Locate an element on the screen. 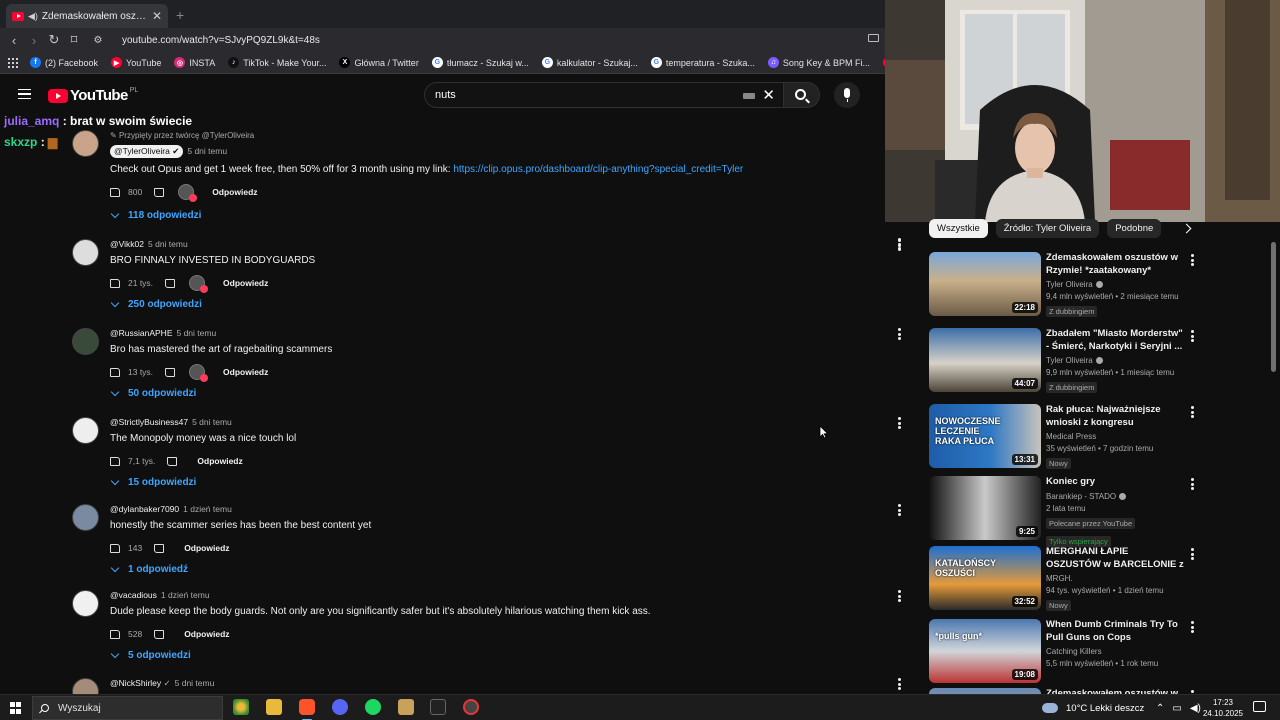  close-tab-icon: ✕ is located at coordinates (157, 16).